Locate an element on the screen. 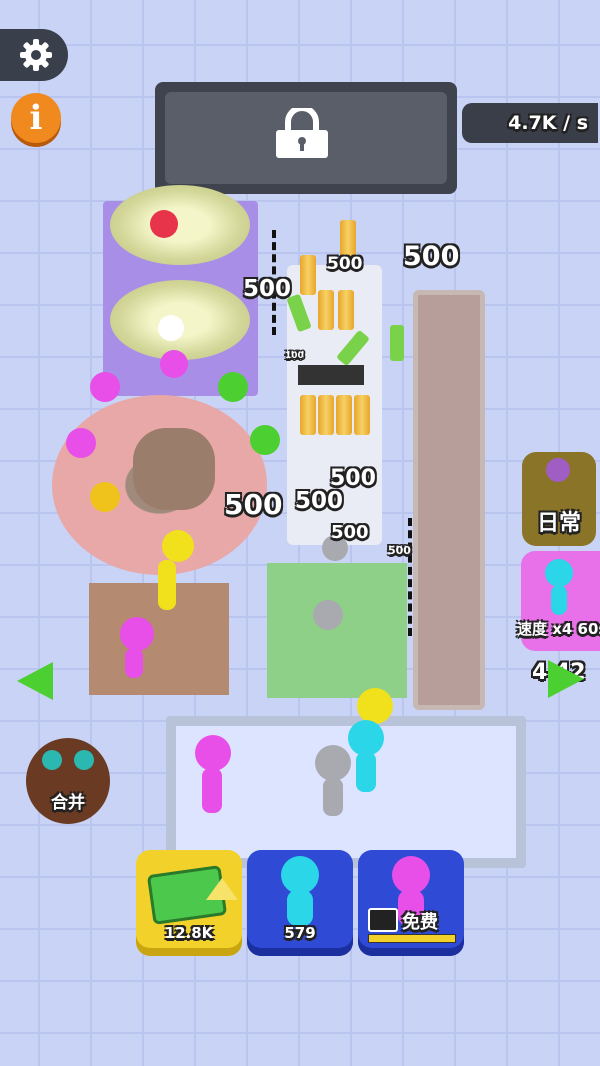 The image size is (600, 1066). free-worker-button: 免费 is located at coordinates (411, 903).